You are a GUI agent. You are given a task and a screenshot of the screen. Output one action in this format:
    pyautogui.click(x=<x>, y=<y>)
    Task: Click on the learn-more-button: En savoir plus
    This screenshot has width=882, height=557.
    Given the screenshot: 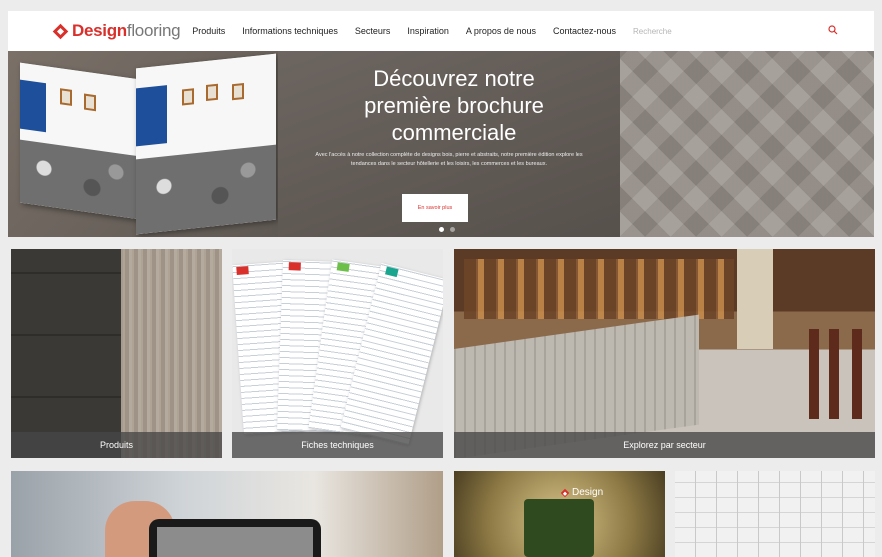 What is the action you would take?
    pyautogui.click(x=435, y=208)
    